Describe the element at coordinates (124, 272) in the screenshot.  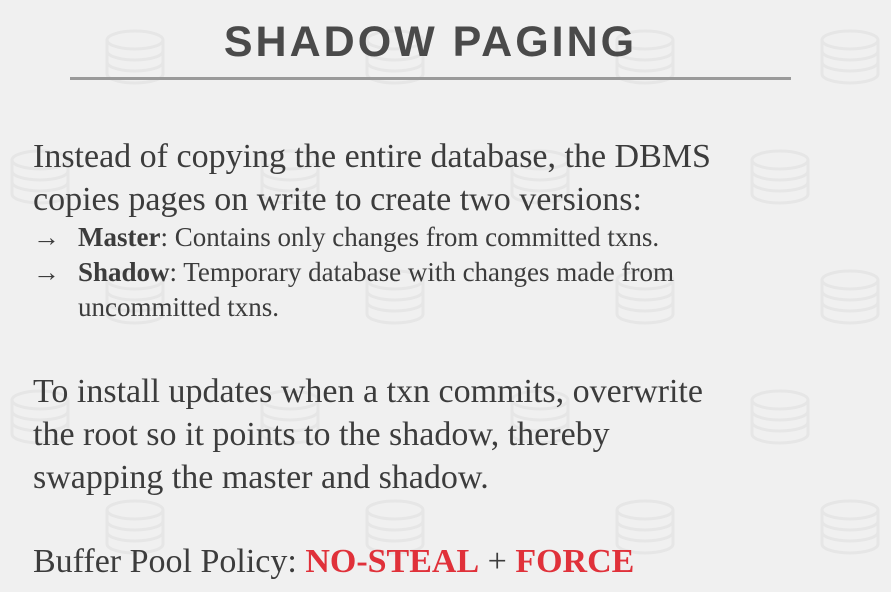
I see `term-shadow: Shadow` at that location.